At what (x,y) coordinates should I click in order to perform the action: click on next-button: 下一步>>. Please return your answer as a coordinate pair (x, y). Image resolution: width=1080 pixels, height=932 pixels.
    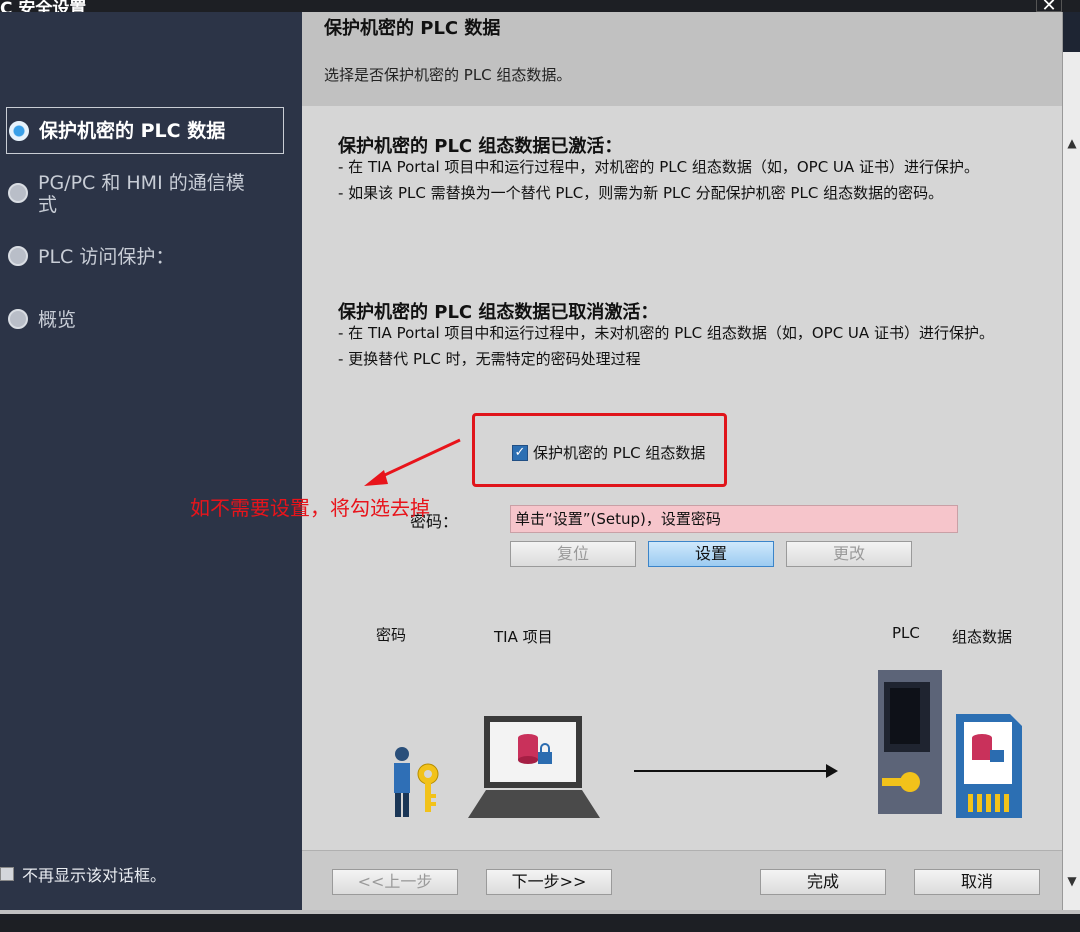
    Looking at the image, I should click on (549, 882).